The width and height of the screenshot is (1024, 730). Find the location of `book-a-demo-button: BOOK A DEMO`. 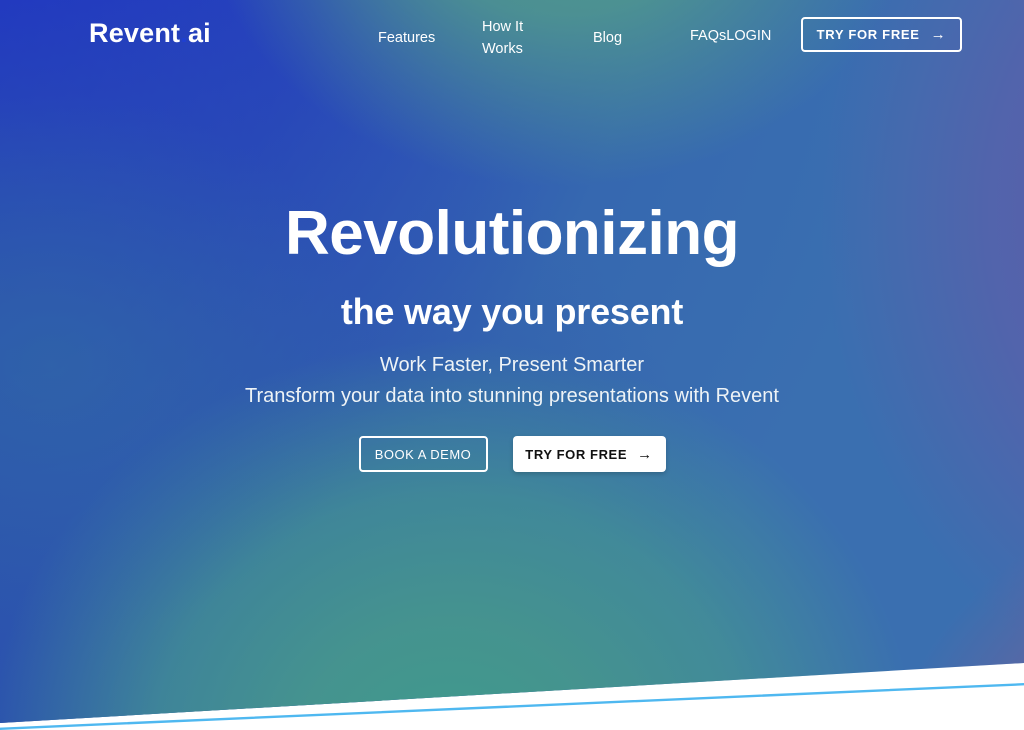

book-a-demo-button: BOOK A DEMO is located at coordinates (423, 454).